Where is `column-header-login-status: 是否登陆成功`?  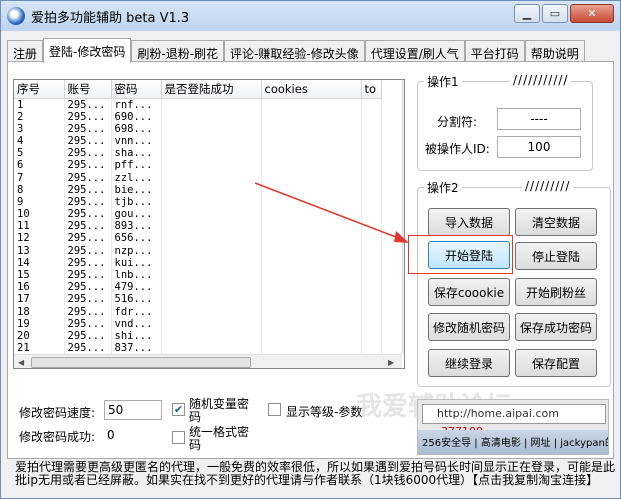
column-header-login-status: 是否登陆成功 is located at coordinates (211, 89).